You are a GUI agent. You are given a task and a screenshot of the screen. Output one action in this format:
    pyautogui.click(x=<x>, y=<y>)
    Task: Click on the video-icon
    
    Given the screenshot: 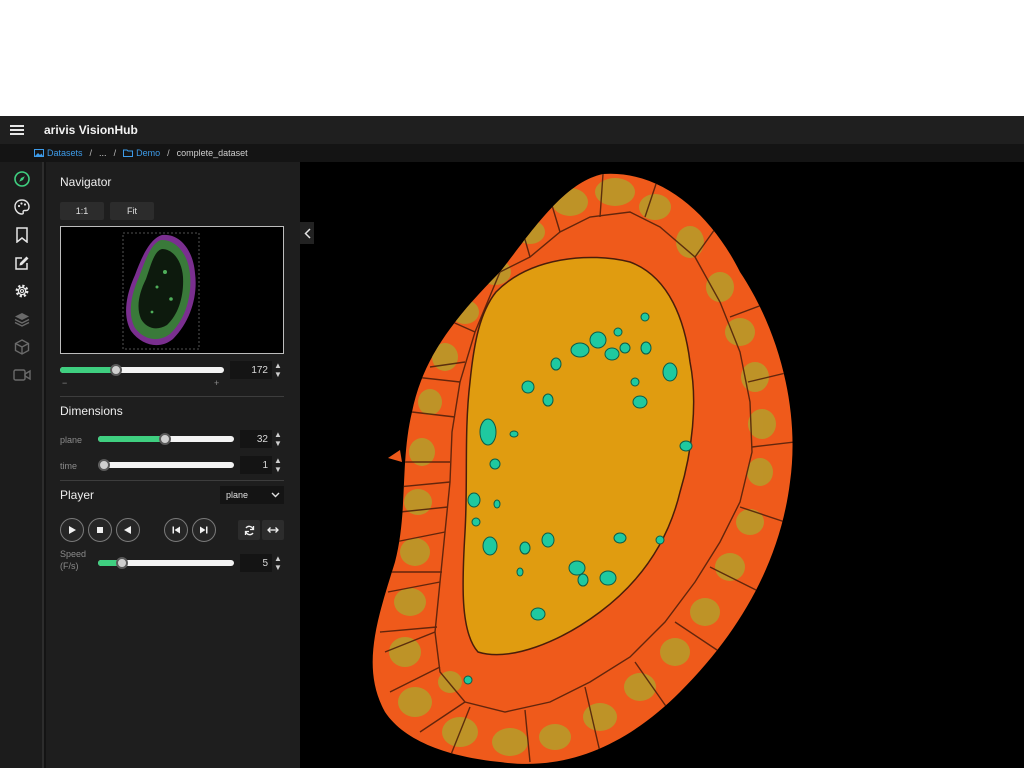 What is the action you would take?
    pyautogui.click(x=22, y=375)
    